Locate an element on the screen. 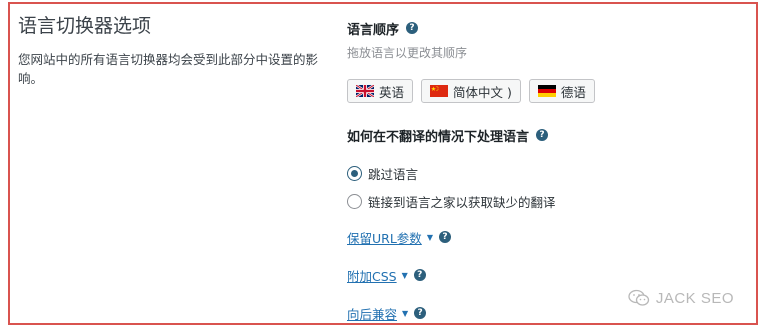 The image size is (766, 328). germany-flag-icon is located at coordinates (546, 91).